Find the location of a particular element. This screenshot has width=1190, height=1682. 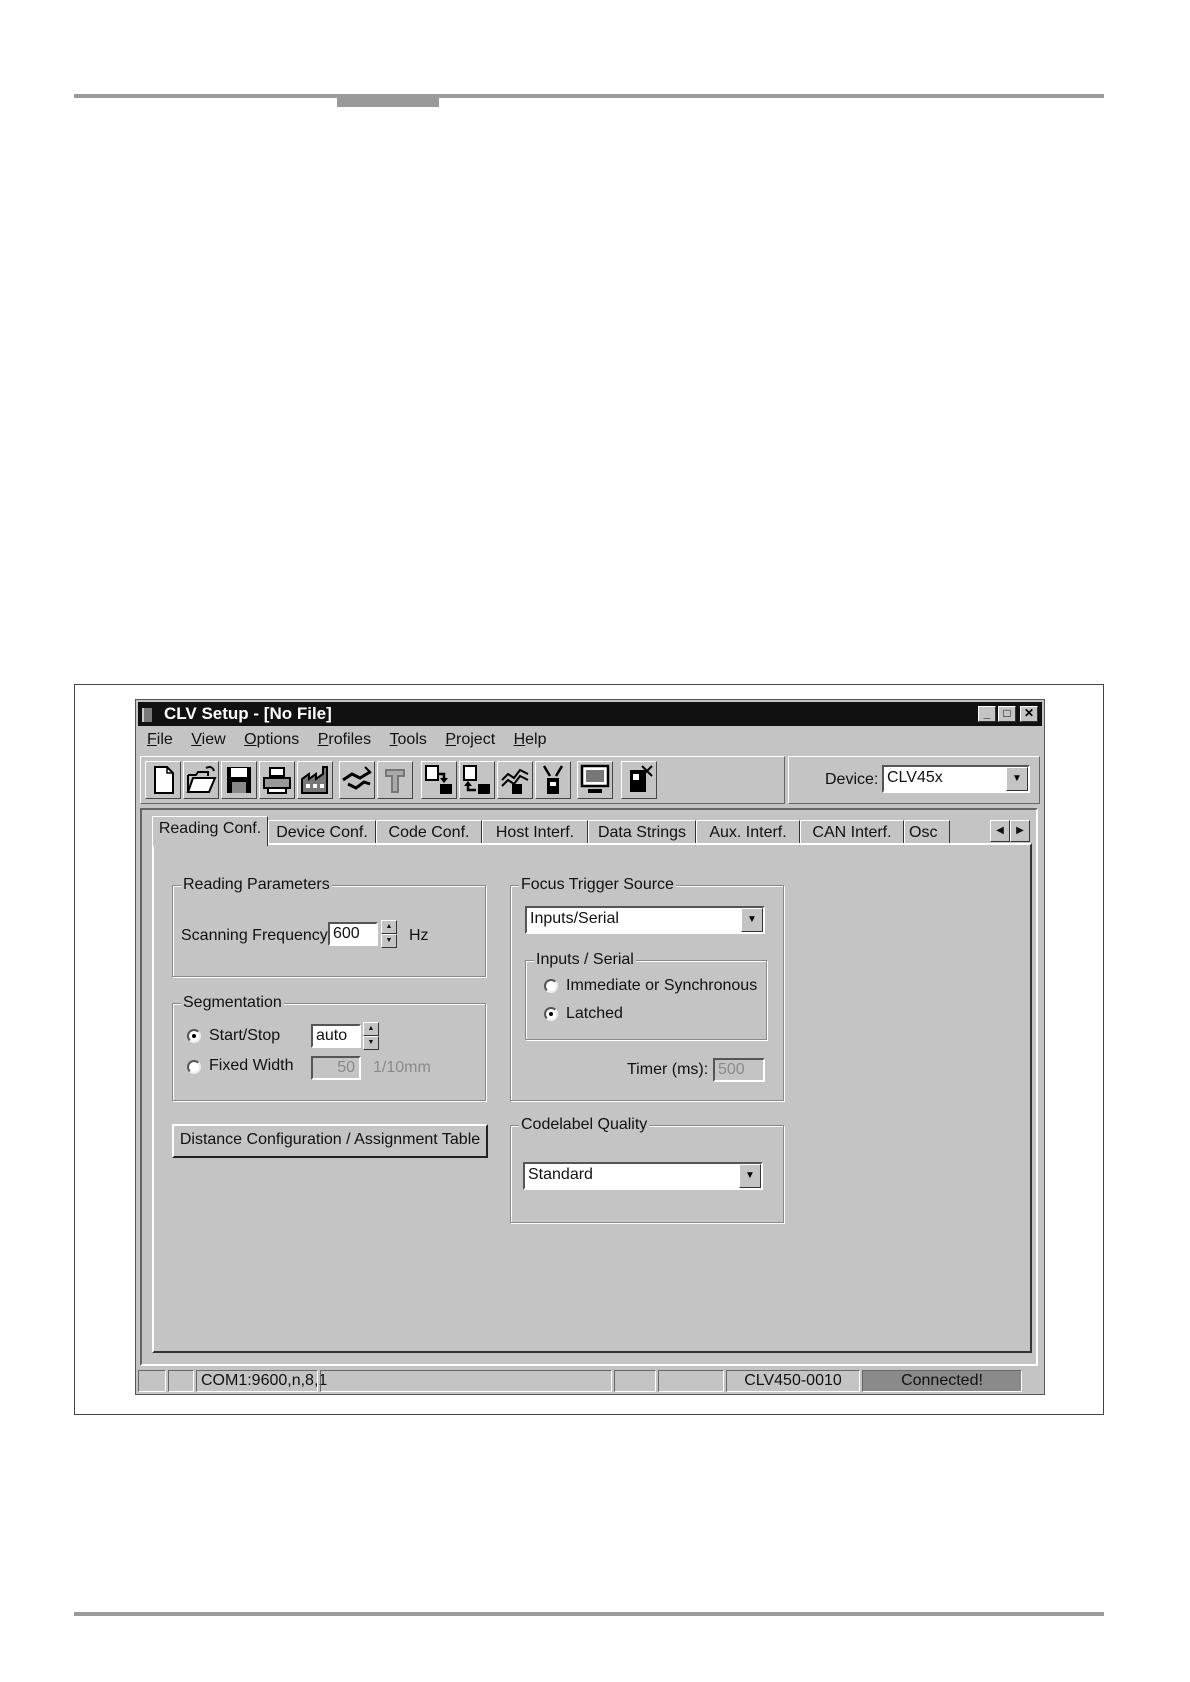

page-header-tab-marker is located at coordinates (388, 101).